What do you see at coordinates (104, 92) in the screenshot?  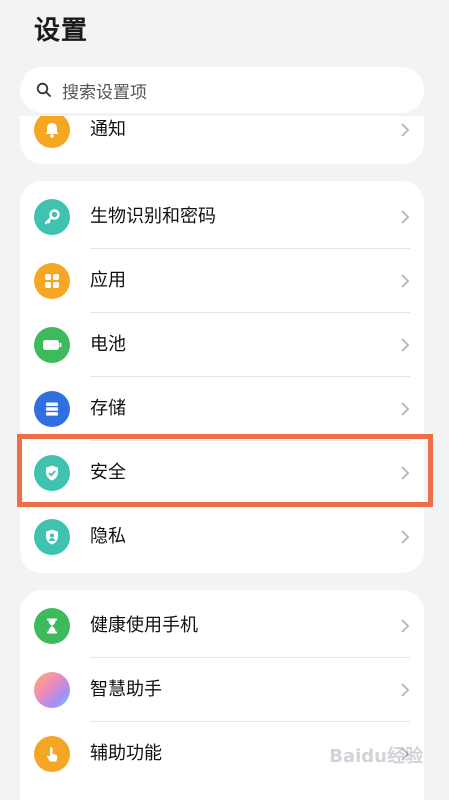 I see `search-placeholder: 搜索设置项` at bounding box center [104, 92].